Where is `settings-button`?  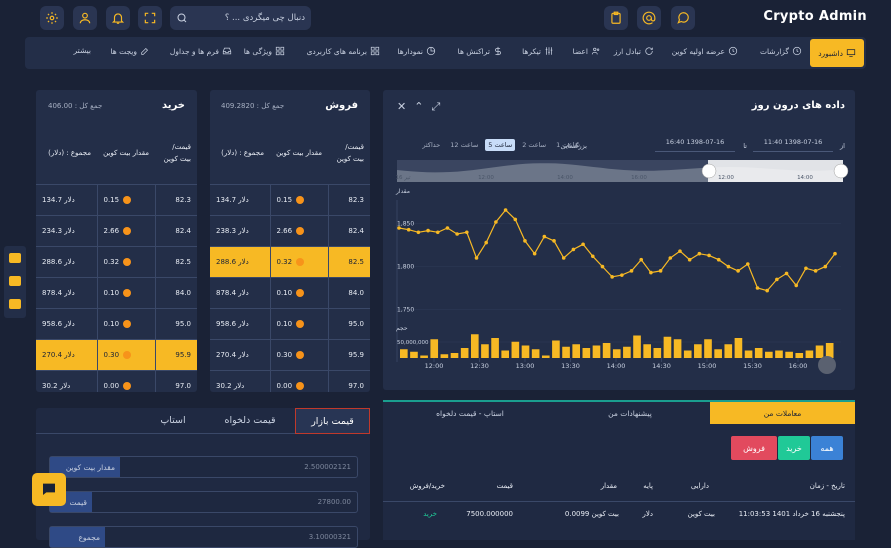 settings-button is located at coordinates (52, 18).